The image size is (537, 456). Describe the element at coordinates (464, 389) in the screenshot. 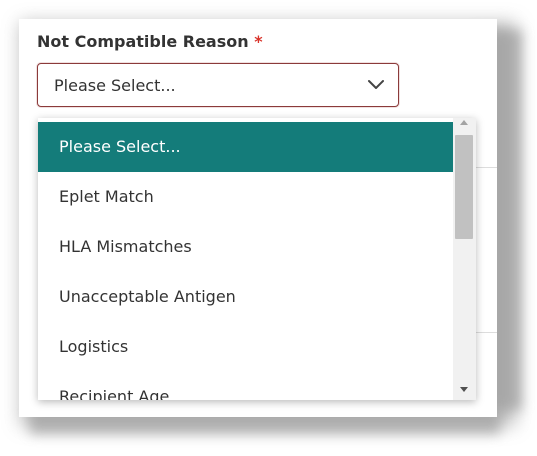

I see `scroll-down-arrow-icon` at that location.